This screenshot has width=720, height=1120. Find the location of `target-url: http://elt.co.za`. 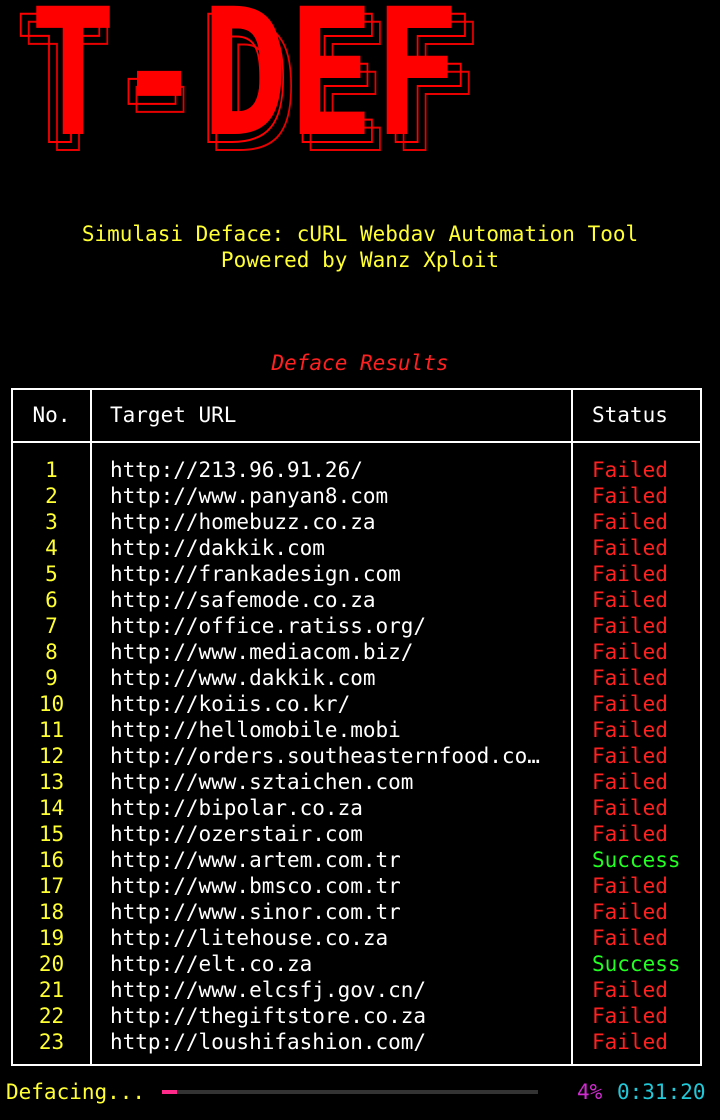

target-url: http://elt.co.za is located at coordinates (211, 964).